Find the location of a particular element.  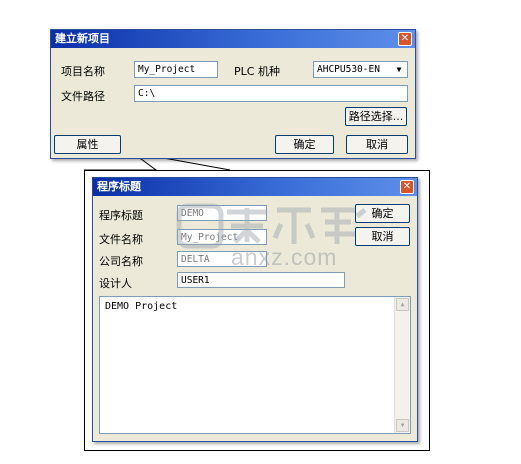

new-project-titlebar: 建立新项目 ✕ is located at coordinates (233, 39).